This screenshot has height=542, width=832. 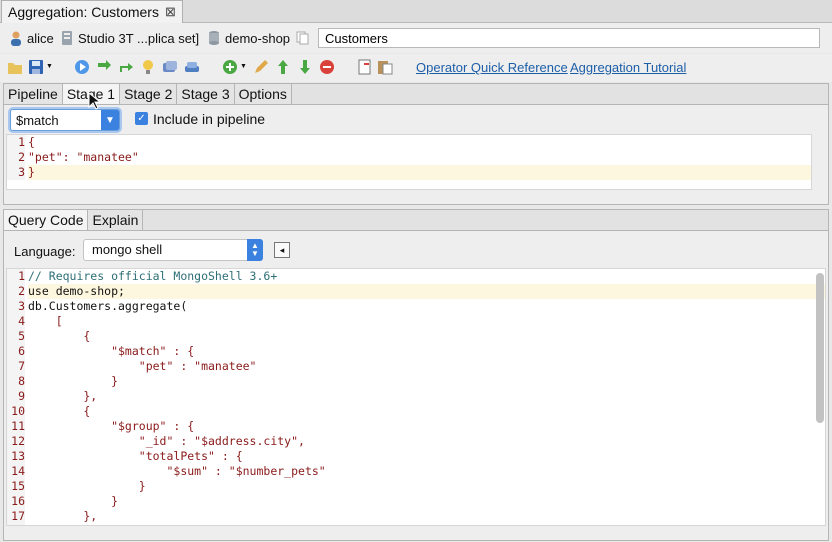 What do you see at coordinates (192, 67) in the screenshot?
I see `layers-icon` at bounding box center [192, 67].